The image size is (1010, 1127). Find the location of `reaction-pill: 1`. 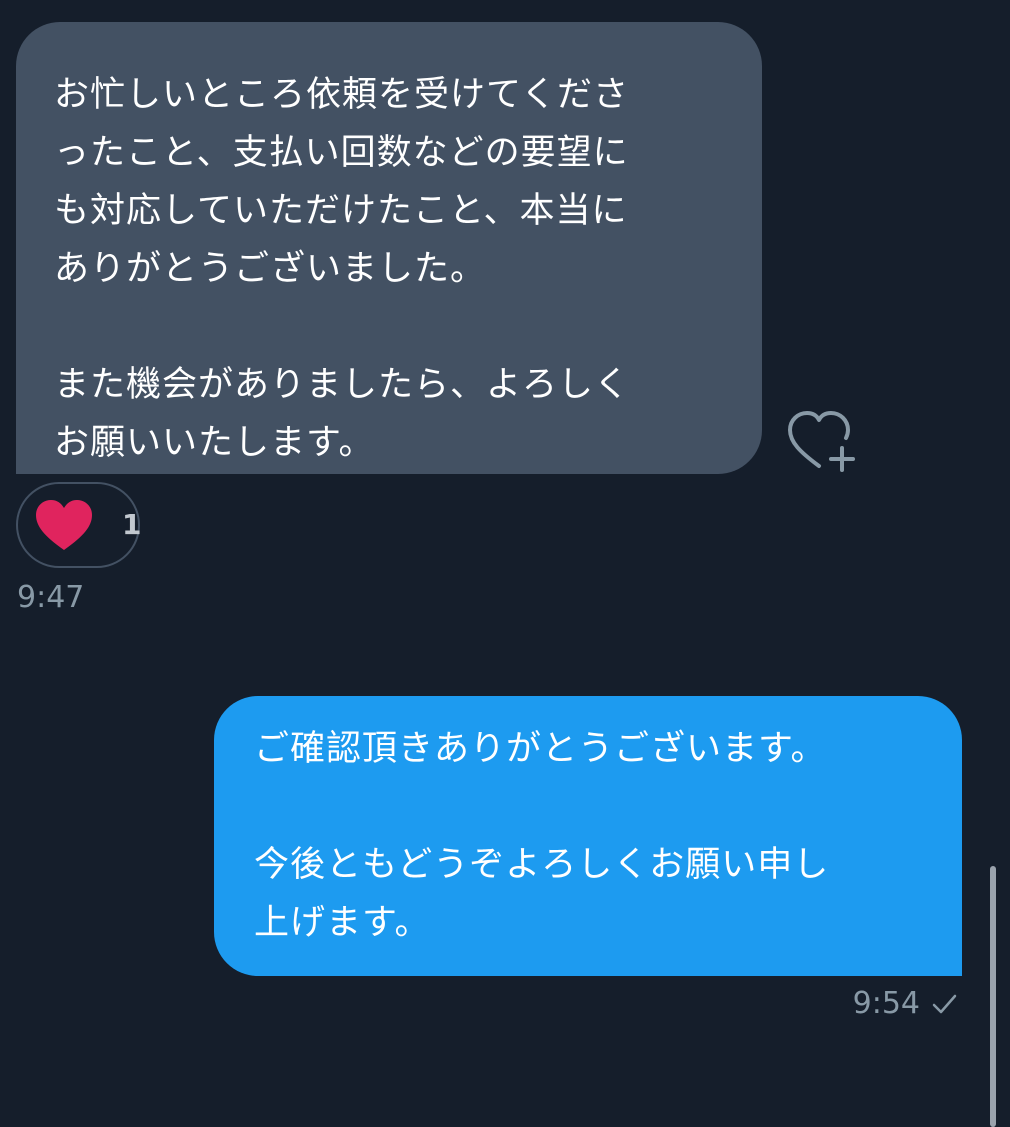

reaction-pill: 1 is located at coordinates (79, 525).